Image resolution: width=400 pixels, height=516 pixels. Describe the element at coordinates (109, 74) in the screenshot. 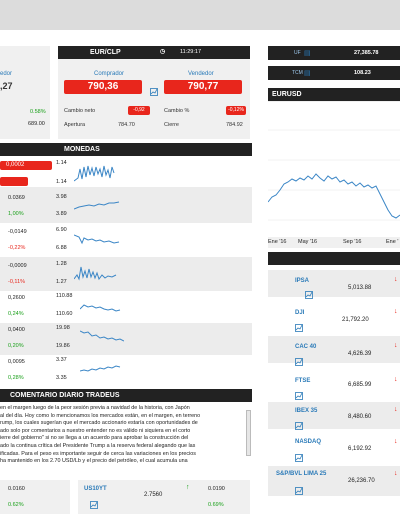

I see `buyer-label: Comprador` at that location.